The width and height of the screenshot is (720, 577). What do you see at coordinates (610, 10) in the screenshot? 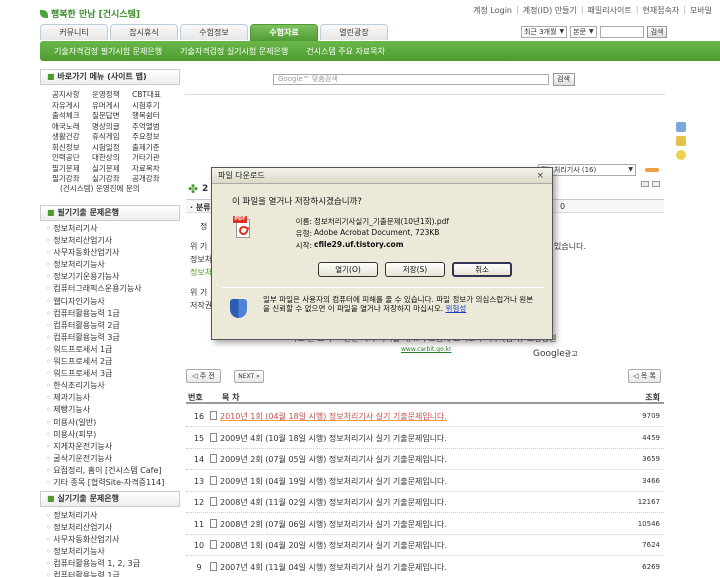
I see `family-site-link: 패밀리사이트` at bounding box center [610, 10].